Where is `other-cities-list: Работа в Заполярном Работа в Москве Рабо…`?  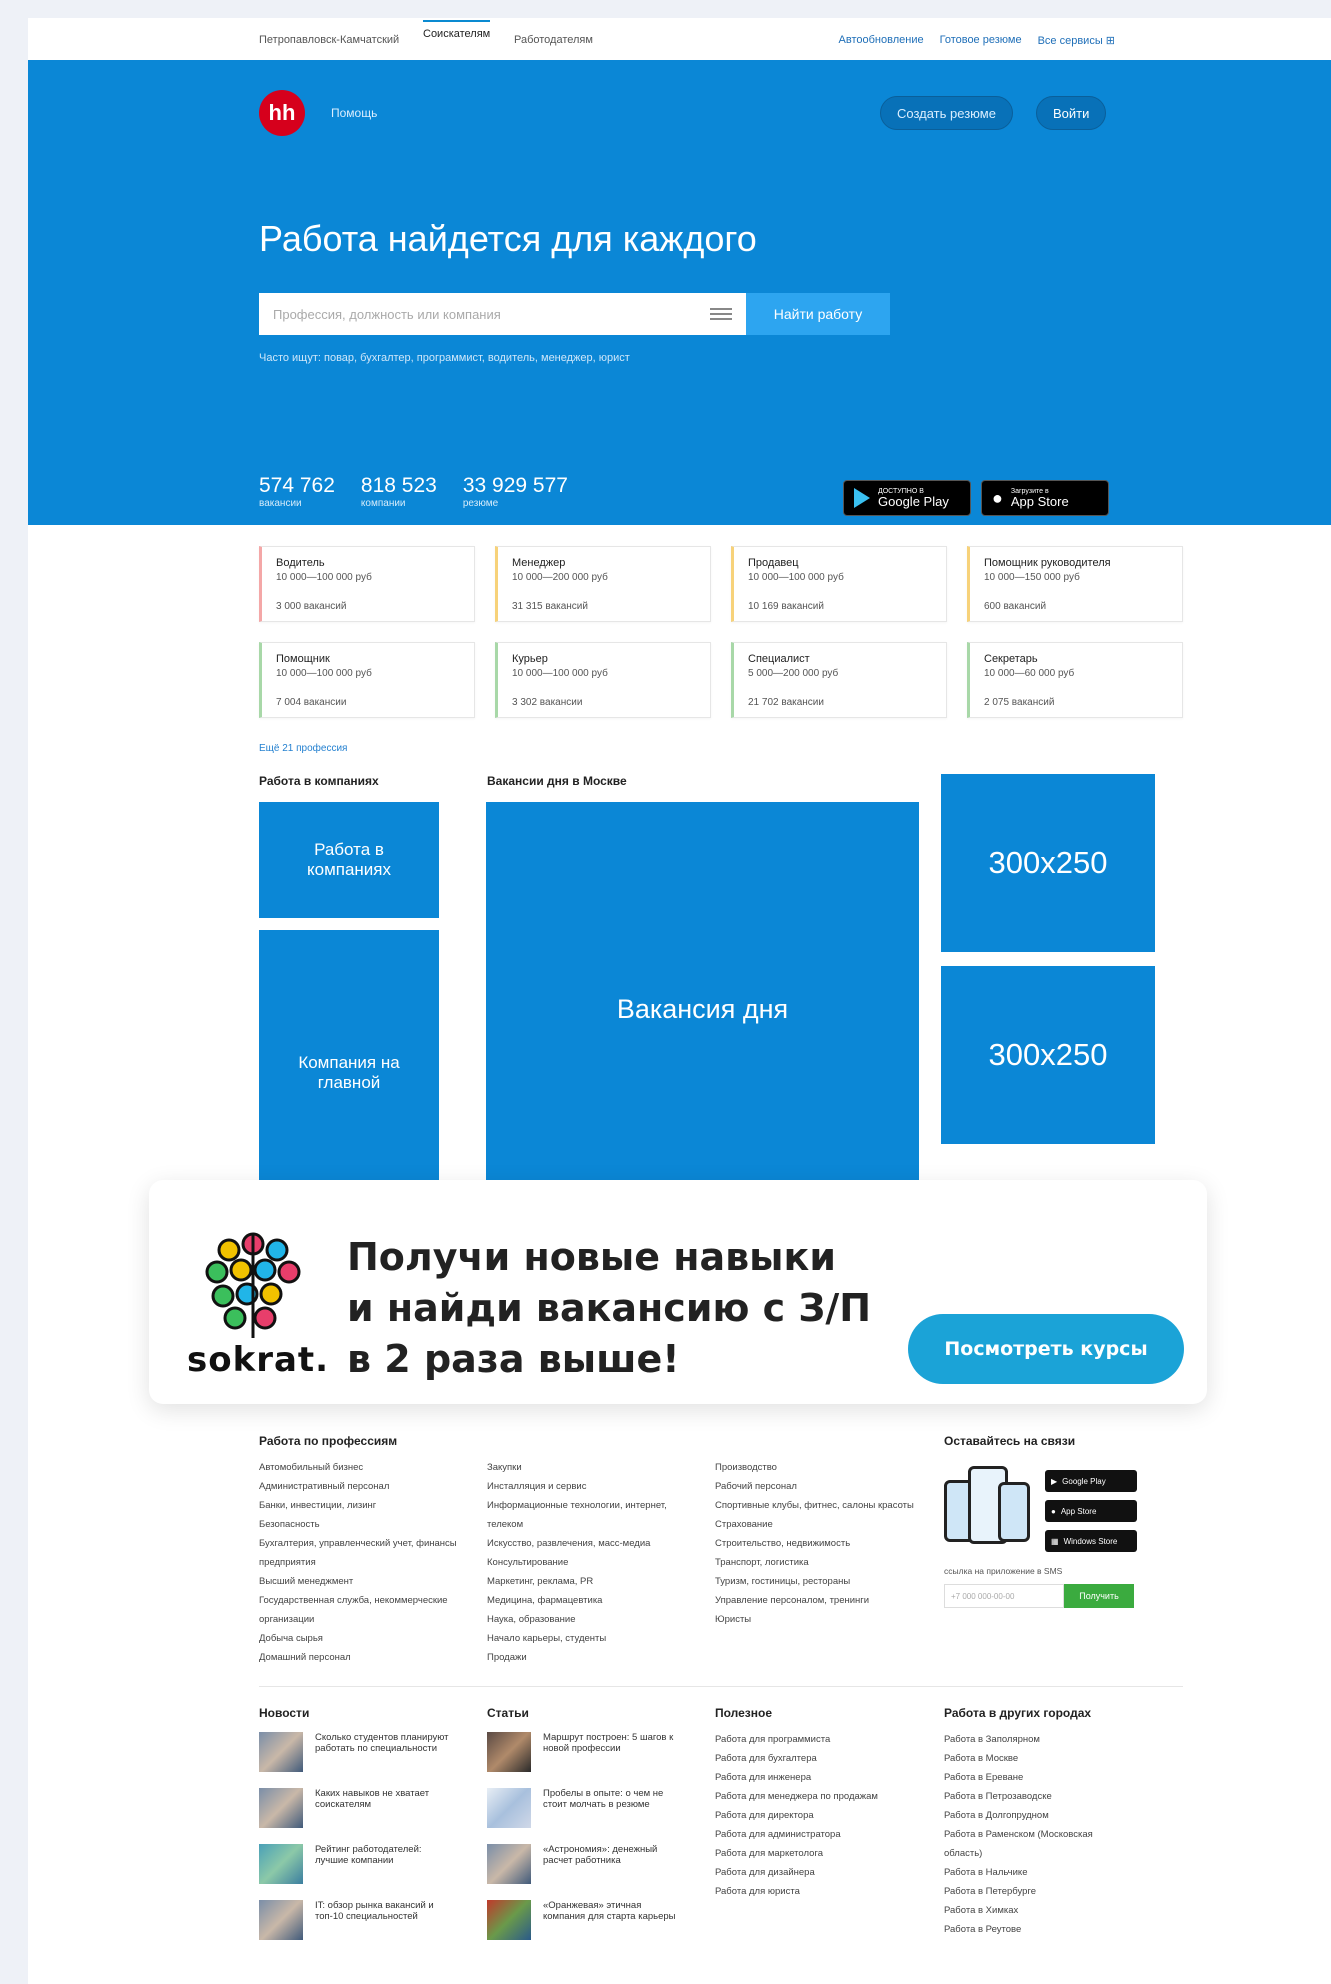 other-cities-list: Работа в Заполярном Работа в Москве Рабо… is located at coordinates (1034, 1834).